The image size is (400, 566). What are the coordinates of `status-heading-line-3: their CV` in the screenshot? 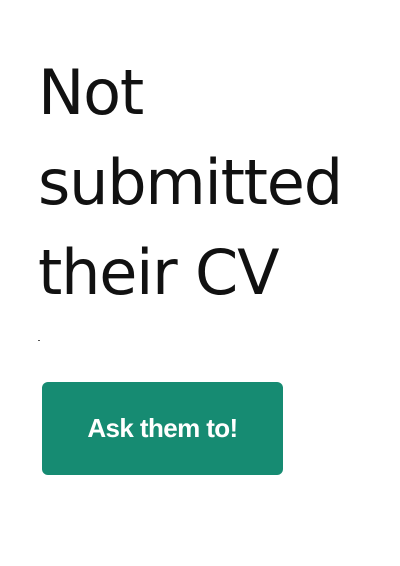 It's located at (158, 272).